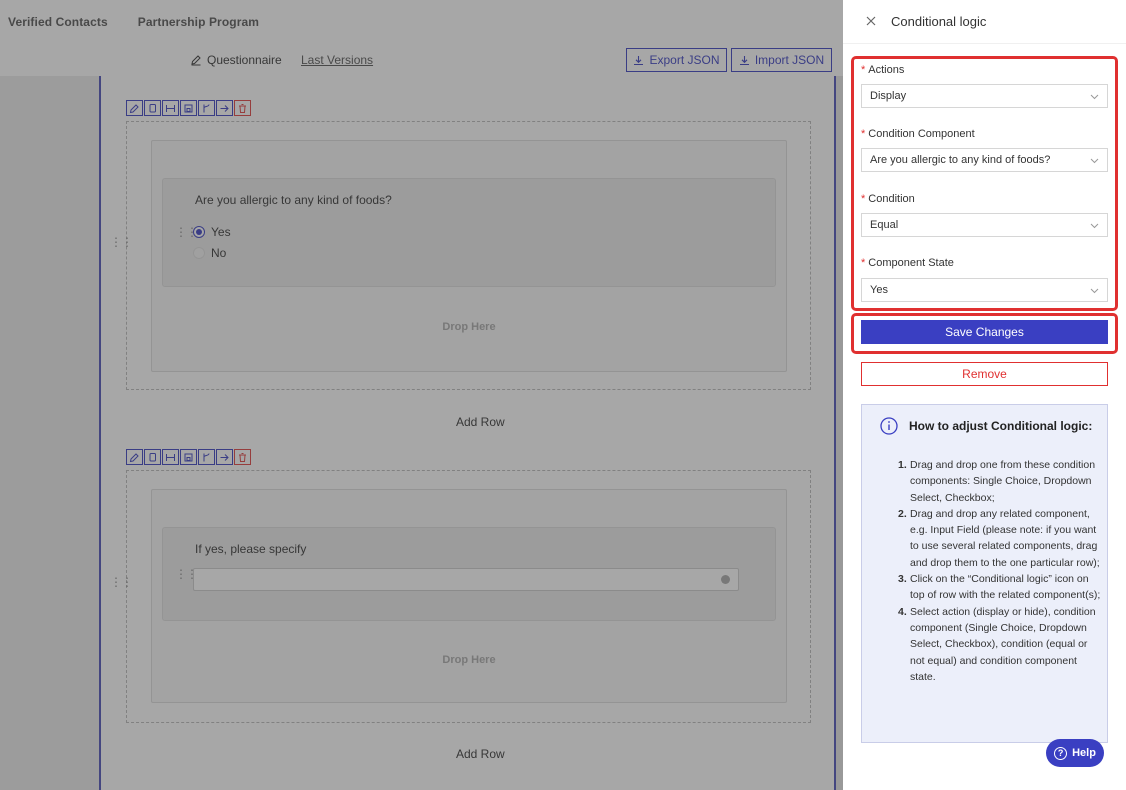 This screenshot has width=1126, height=790. Describe the element at coordinates (1061, 753) in the screenshot. I see `question-circle-icon: ?` at that location.